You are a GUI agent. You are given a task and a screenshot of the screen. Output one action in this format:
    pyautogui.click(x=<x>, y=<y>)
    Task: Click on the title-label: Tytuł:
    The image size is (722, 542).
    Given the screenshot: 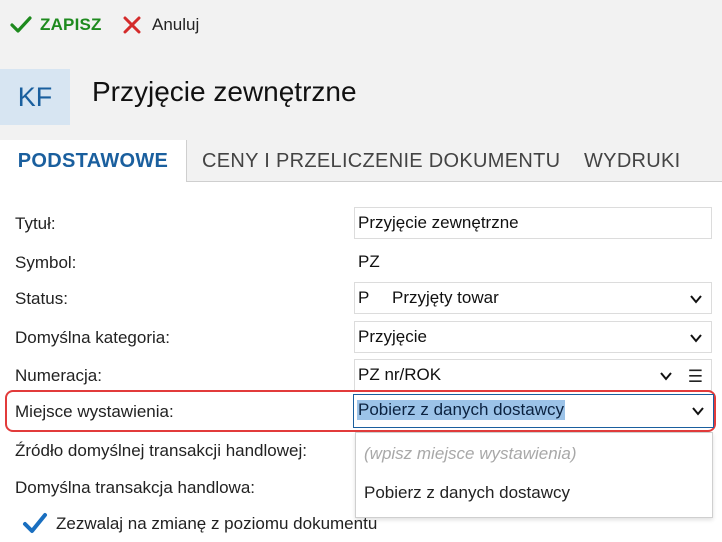 What is the action you would take?
    pyautogui.click(x=35, y=223)
    